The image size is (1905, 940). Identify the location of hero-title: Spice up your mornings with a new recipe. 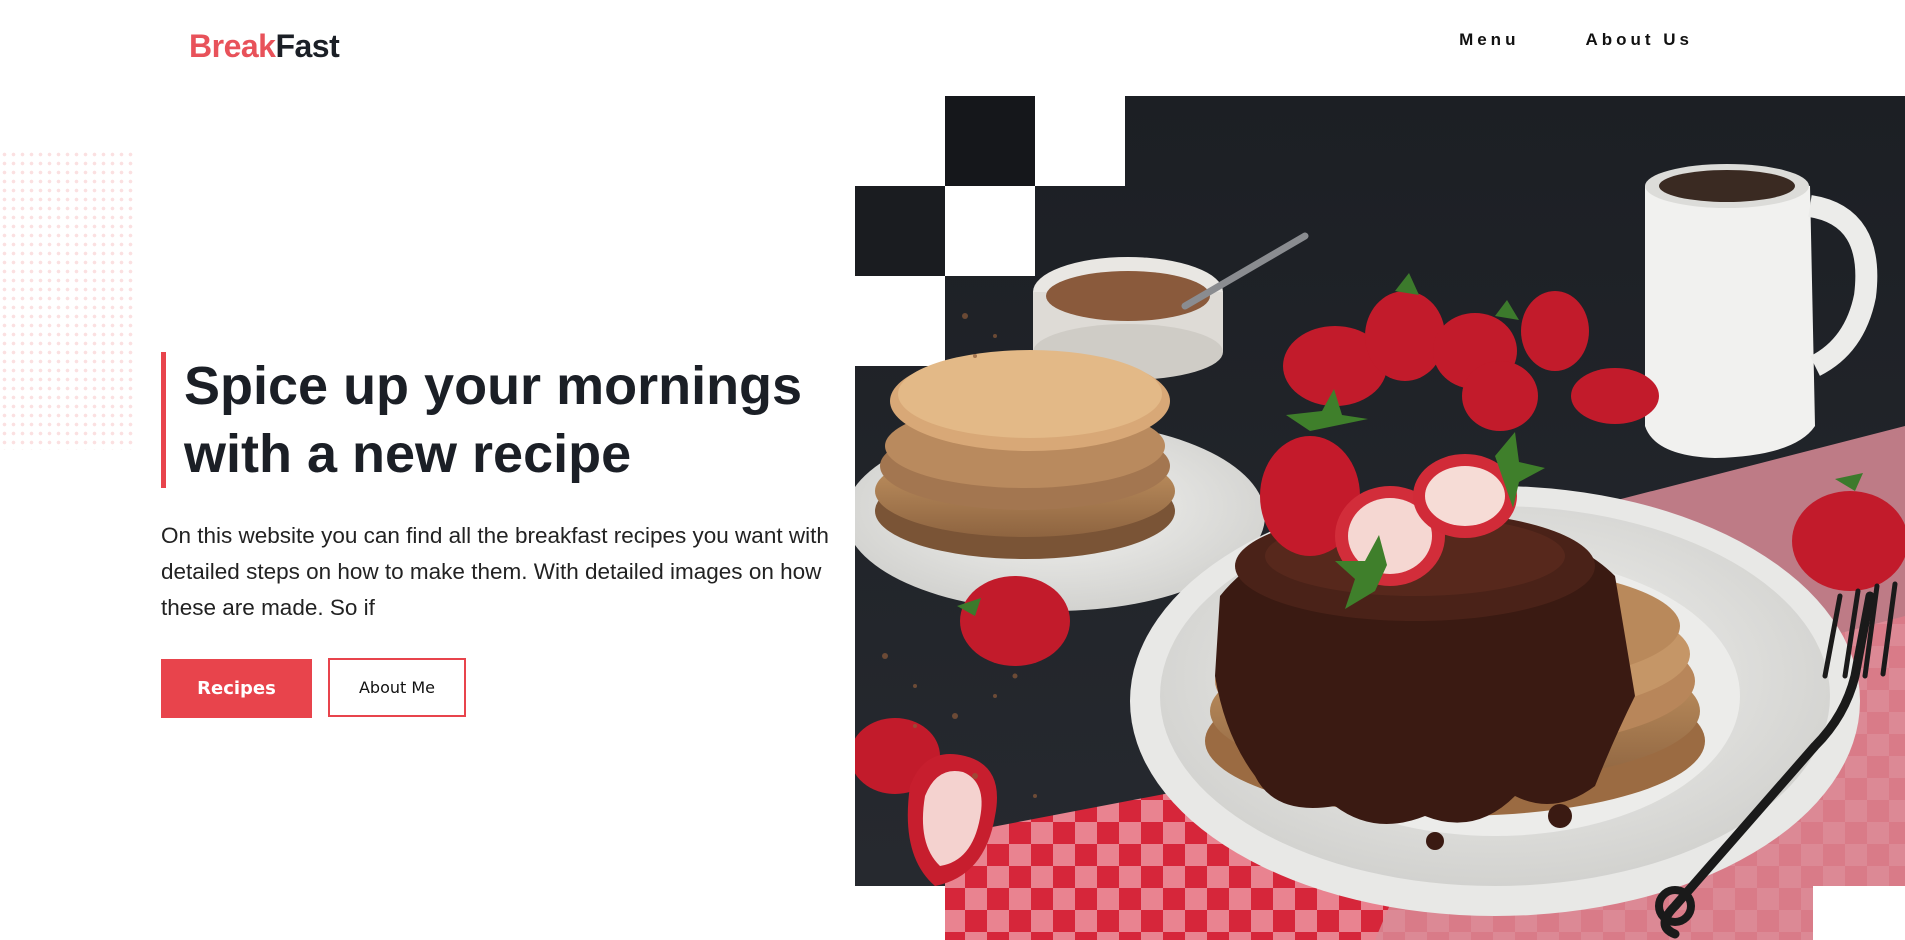
(502, 420).